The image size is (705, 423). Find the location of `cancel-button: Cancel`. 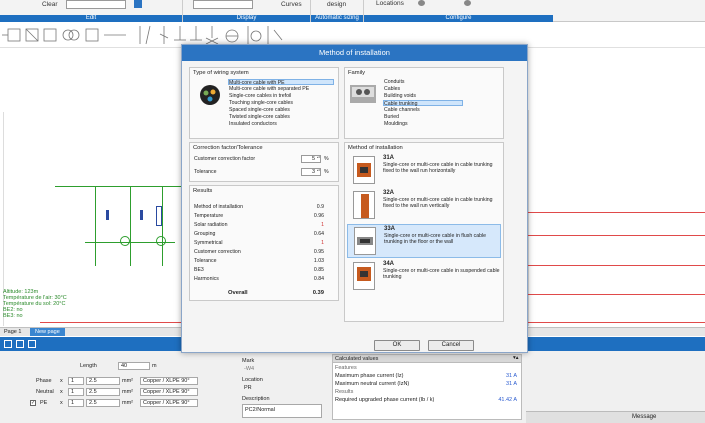

cancel-button: Cancel is located at coordinates (451, 345).